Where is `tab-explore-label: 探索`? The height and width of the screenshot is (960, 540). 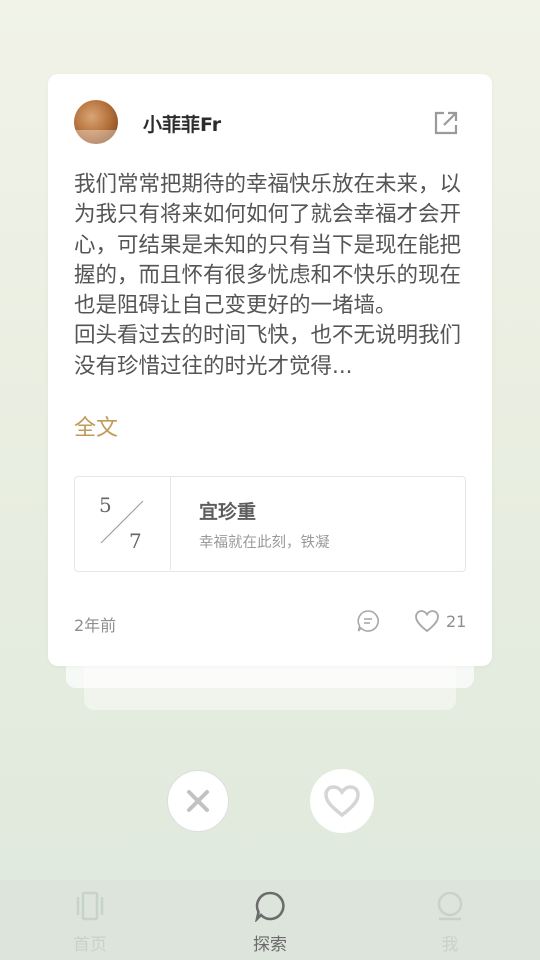 tab-explore-label: 探索 is located at coordinates (270, 945).